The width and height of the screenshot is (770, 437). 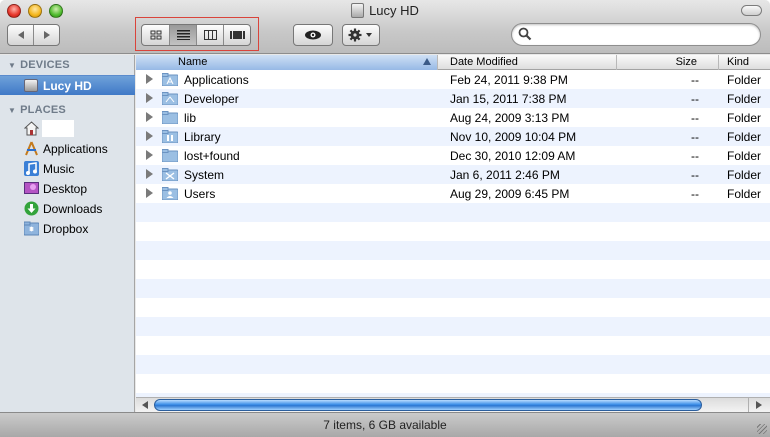 What do you see at coordinates (170, 79) in the screenshot?
I see `applications-folder-icon` at bounding box center [170, 79].